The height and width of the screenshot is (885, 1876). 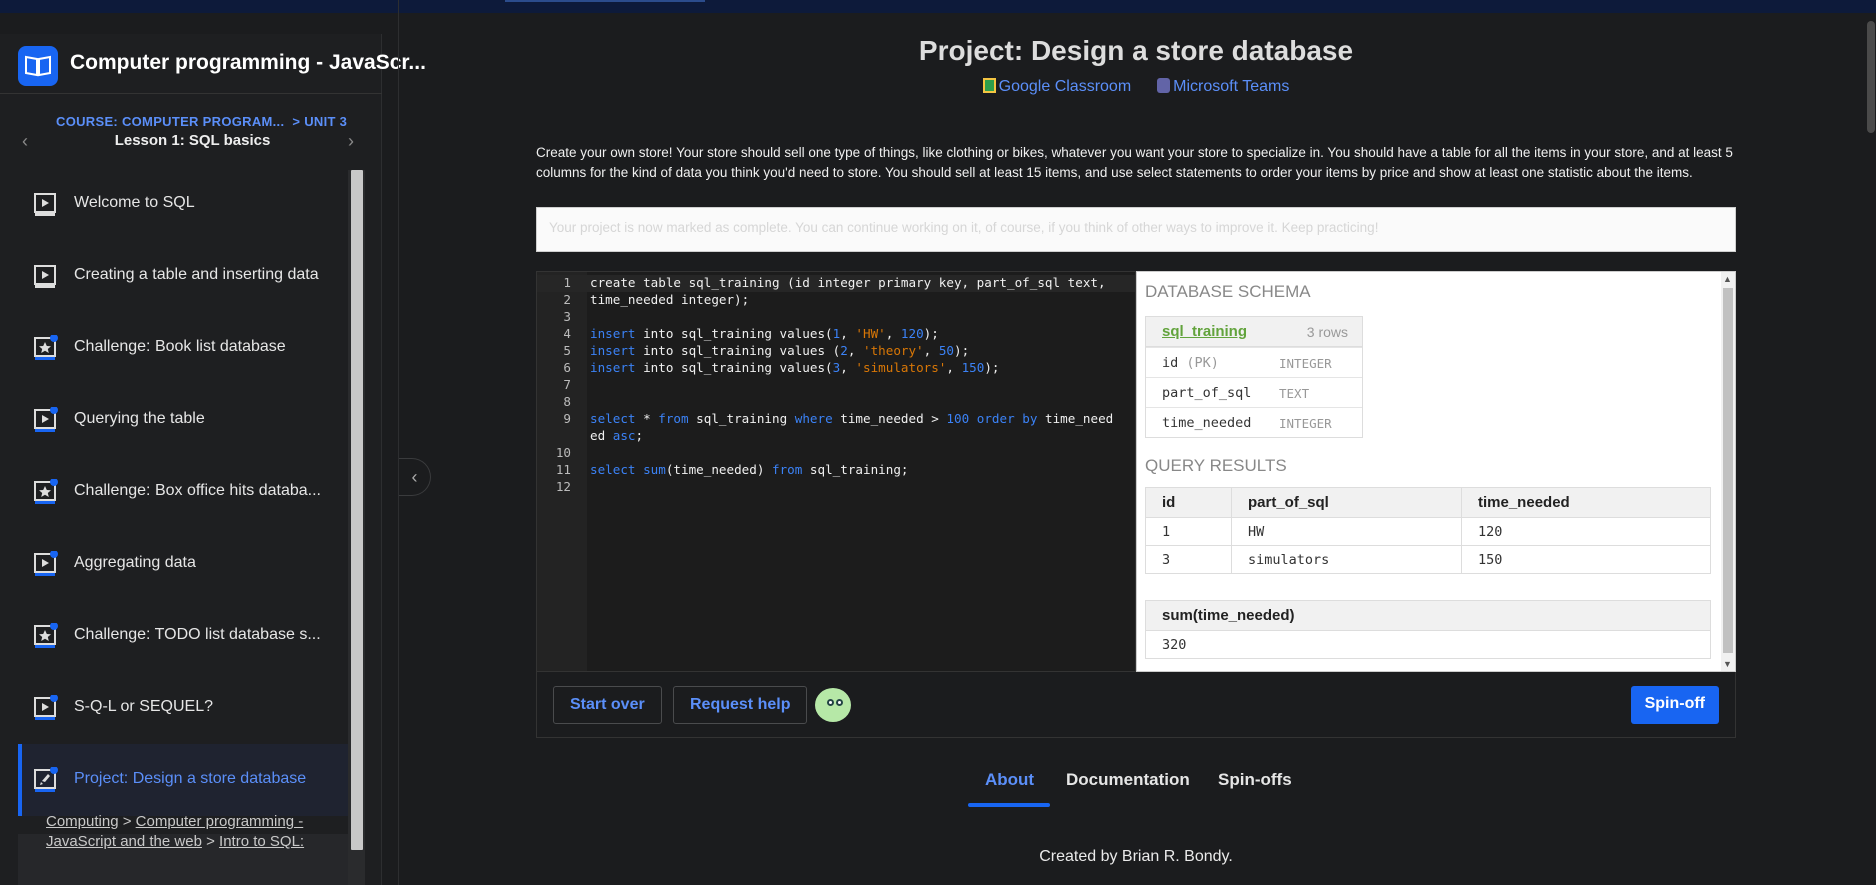 What do you see at coordinates (1586, 559) in the screenshot?
I see `table-cell: 150` at bounding box center [1586, 559].